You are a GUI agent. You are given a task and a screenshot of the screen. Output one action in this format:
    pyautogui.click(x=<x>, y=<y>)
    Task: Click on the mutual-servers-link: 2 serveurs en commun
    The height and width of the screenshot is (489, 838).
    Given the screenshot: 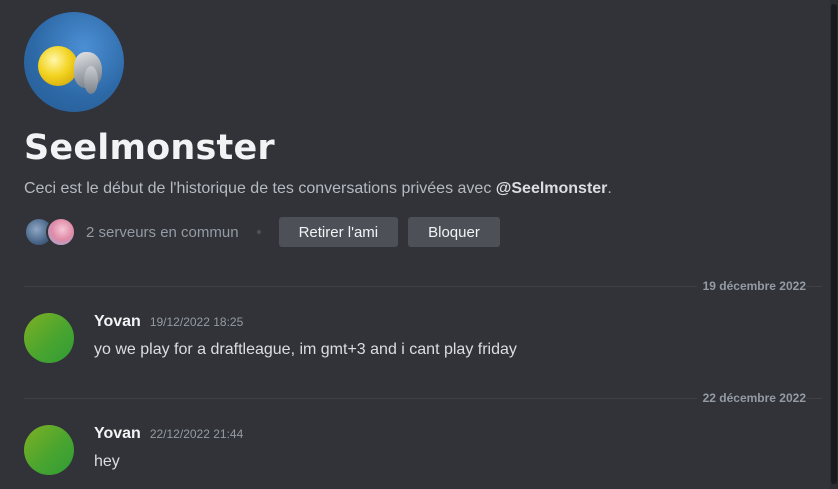 What is the action you would take?
    pyautogui.click(x=162, y=232)
    